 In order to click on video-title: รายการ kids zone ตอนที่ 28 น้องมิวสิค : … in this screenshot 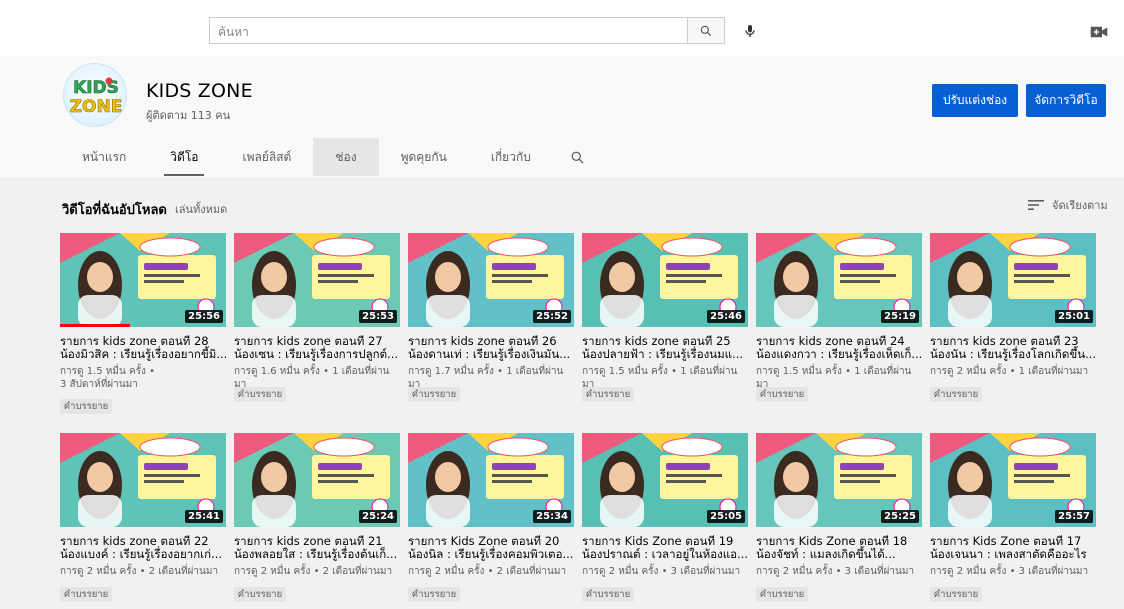, I will do `click(145, 348)`.